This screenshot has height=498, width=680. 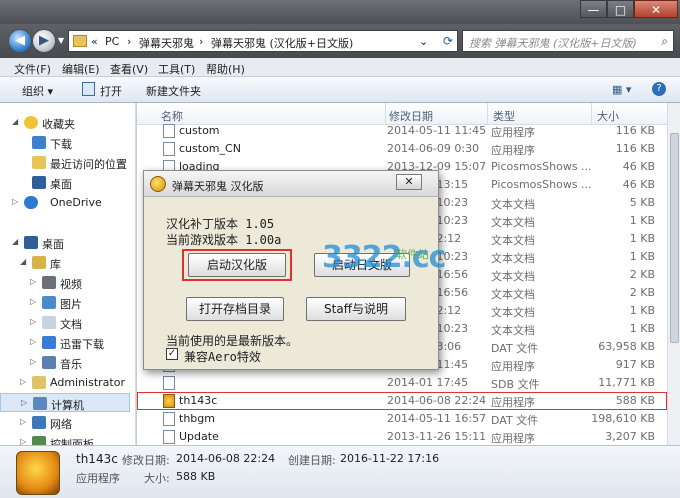 What do you see at coordinates (20, 41) in the screenshot?
I see `back-button: ◀` at bounding box center [20, 41].